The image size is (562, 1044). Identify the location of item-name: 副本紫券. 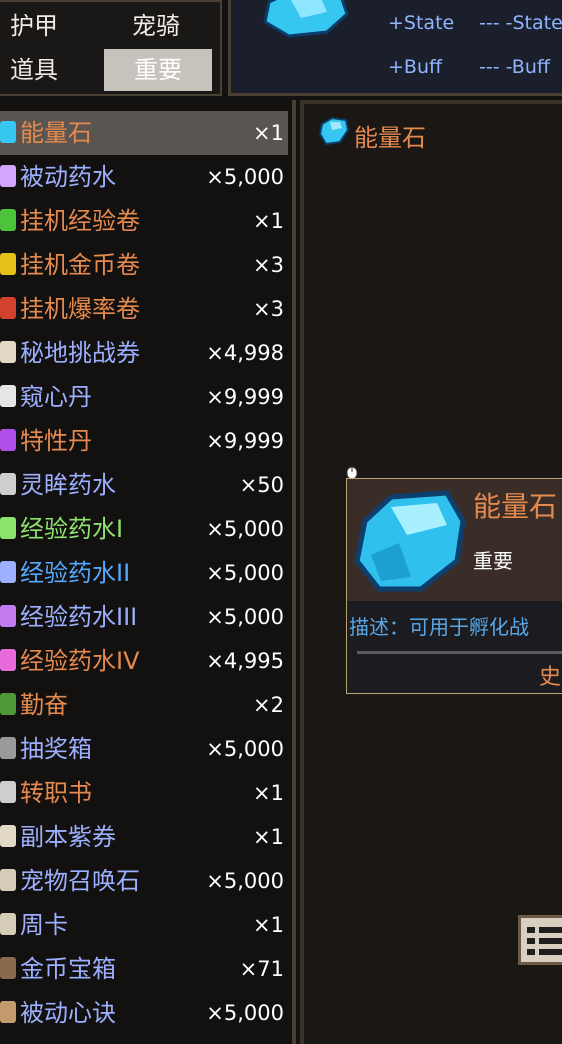
(68, 837).